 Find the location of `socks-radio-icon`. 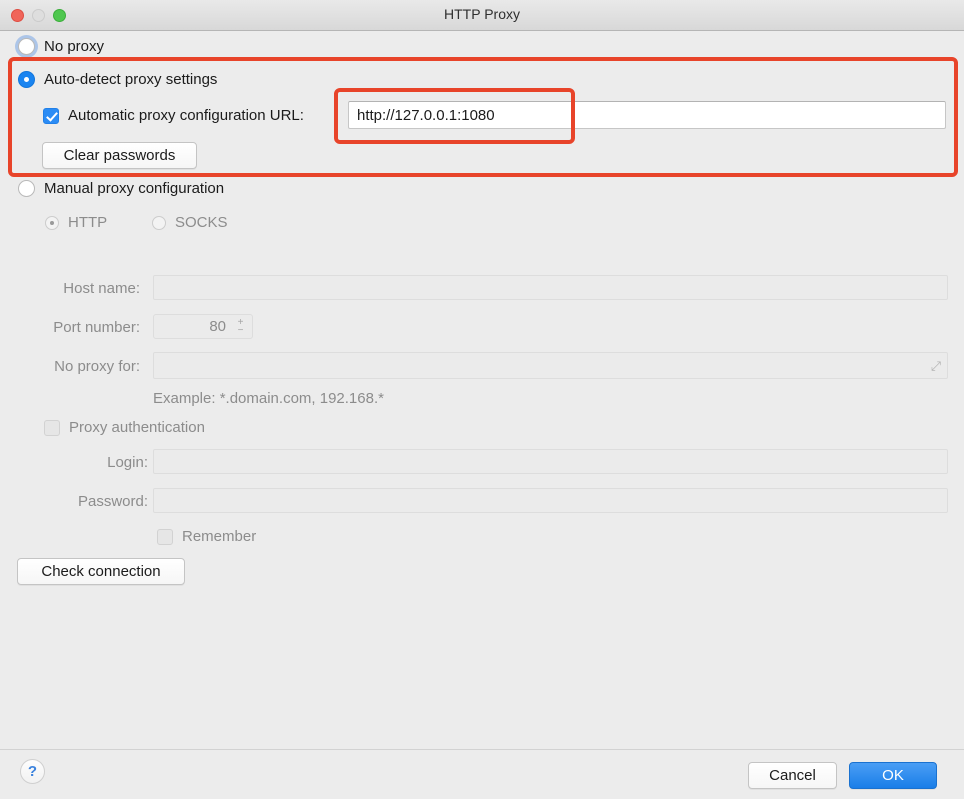

socks-radio-icon is located at coordinates (159, 222).